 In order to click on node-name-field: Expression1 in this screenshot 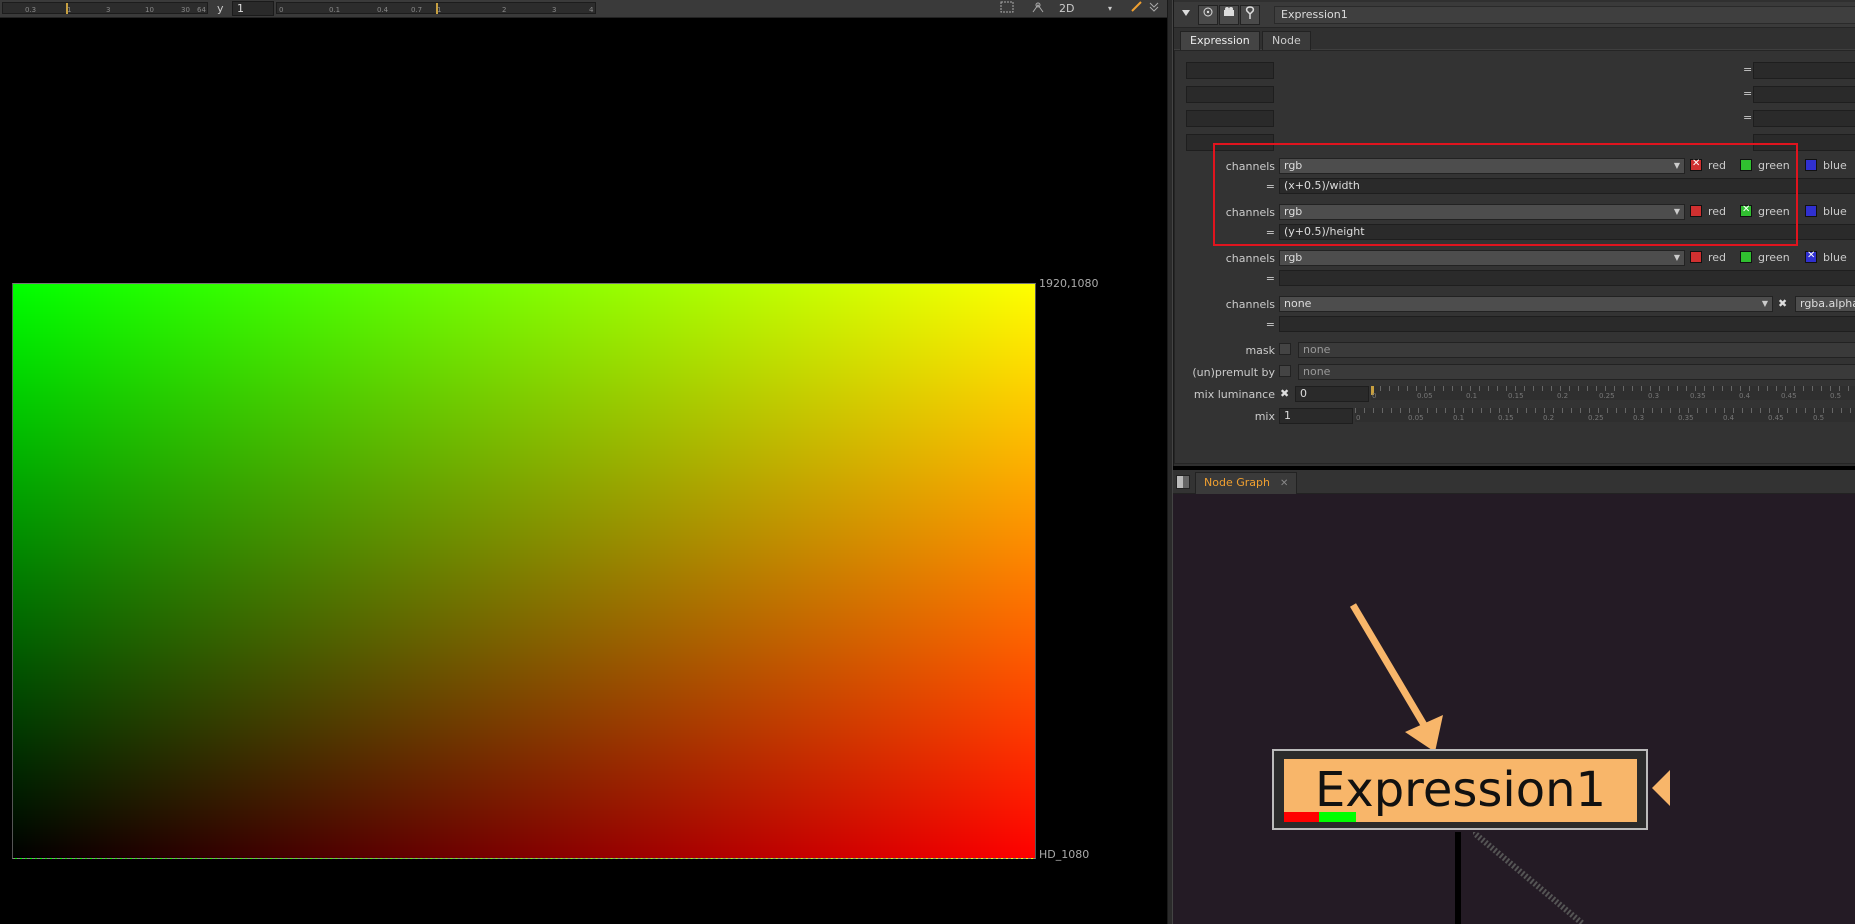, I will do `click(1564, 15)`.